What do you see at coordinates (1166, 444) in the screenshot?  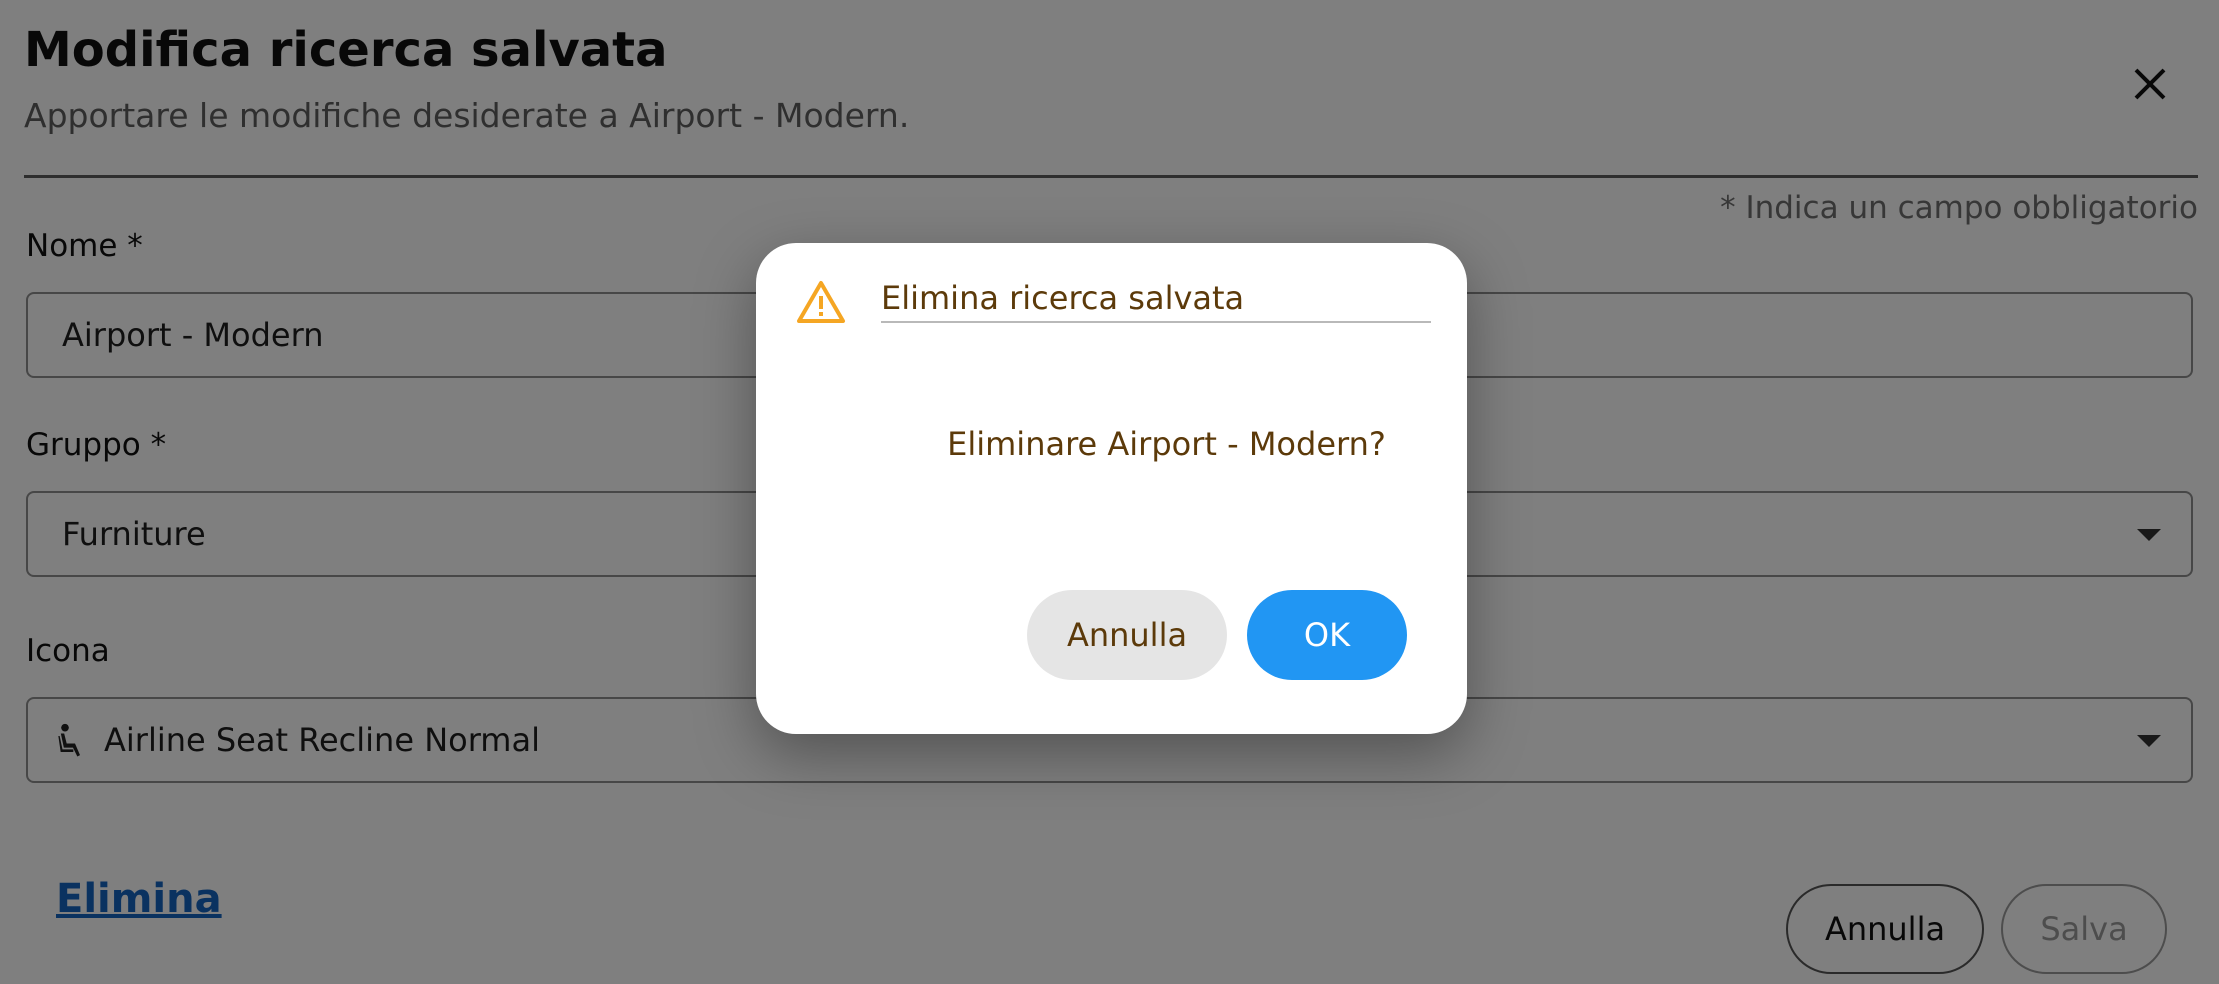 I see `dialog-message: Eliminare Airport - Modern?` at bounding box center [1166, 444].